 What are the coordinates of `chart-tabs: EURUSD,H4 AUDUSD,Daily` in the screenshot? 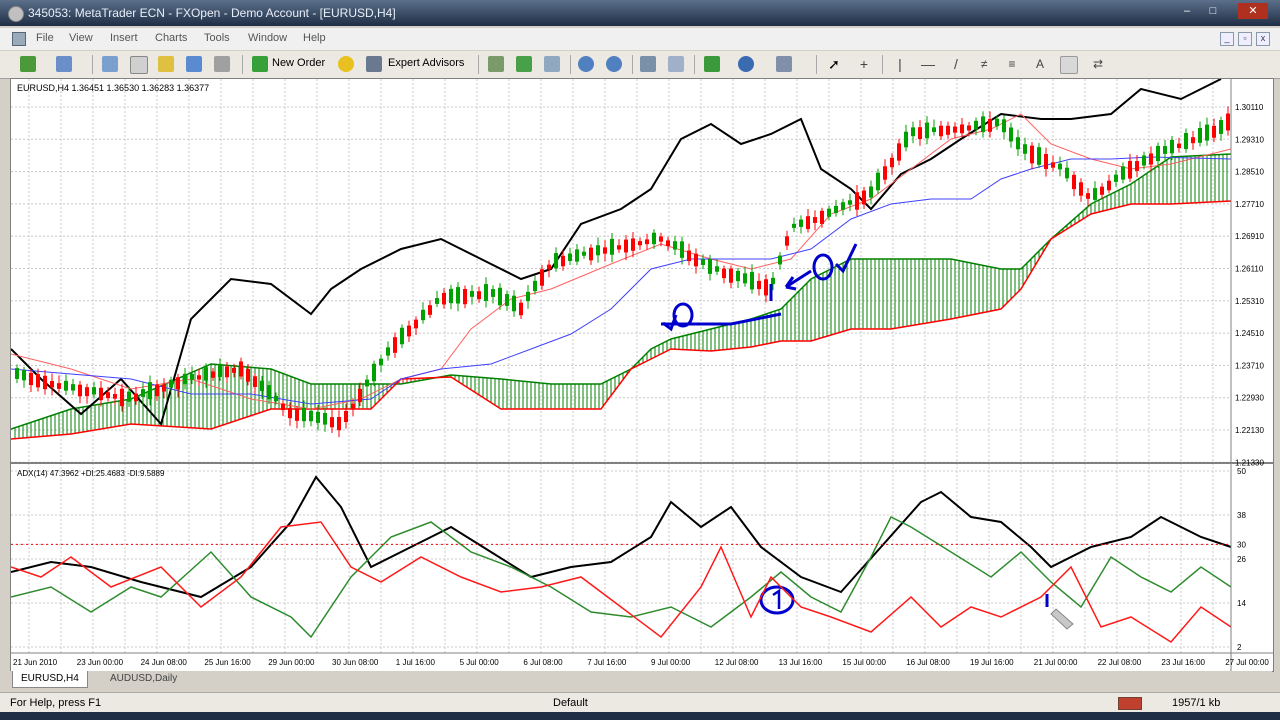 It's located at (641, 680).